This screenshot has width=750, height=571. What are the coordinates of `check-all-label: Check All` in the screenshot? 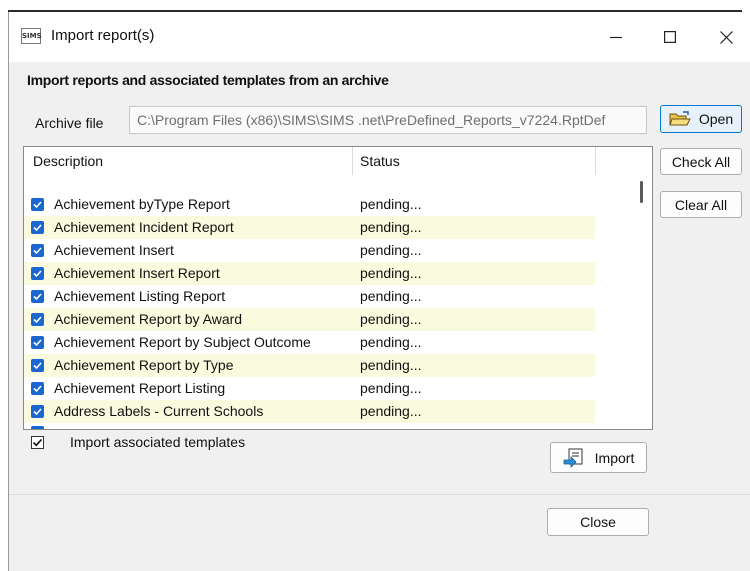 It's located at (701, 161).